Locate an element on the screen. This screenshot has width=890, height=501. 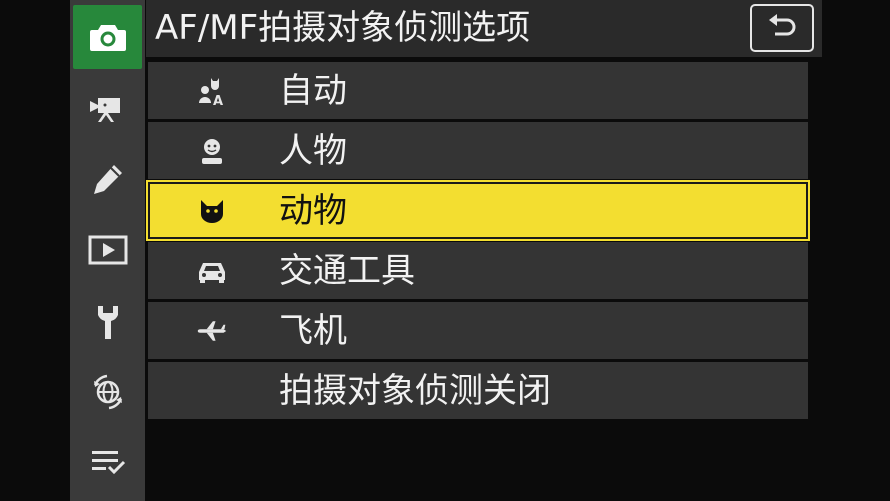
menu-sidebar is located at coordinates (107, 250).